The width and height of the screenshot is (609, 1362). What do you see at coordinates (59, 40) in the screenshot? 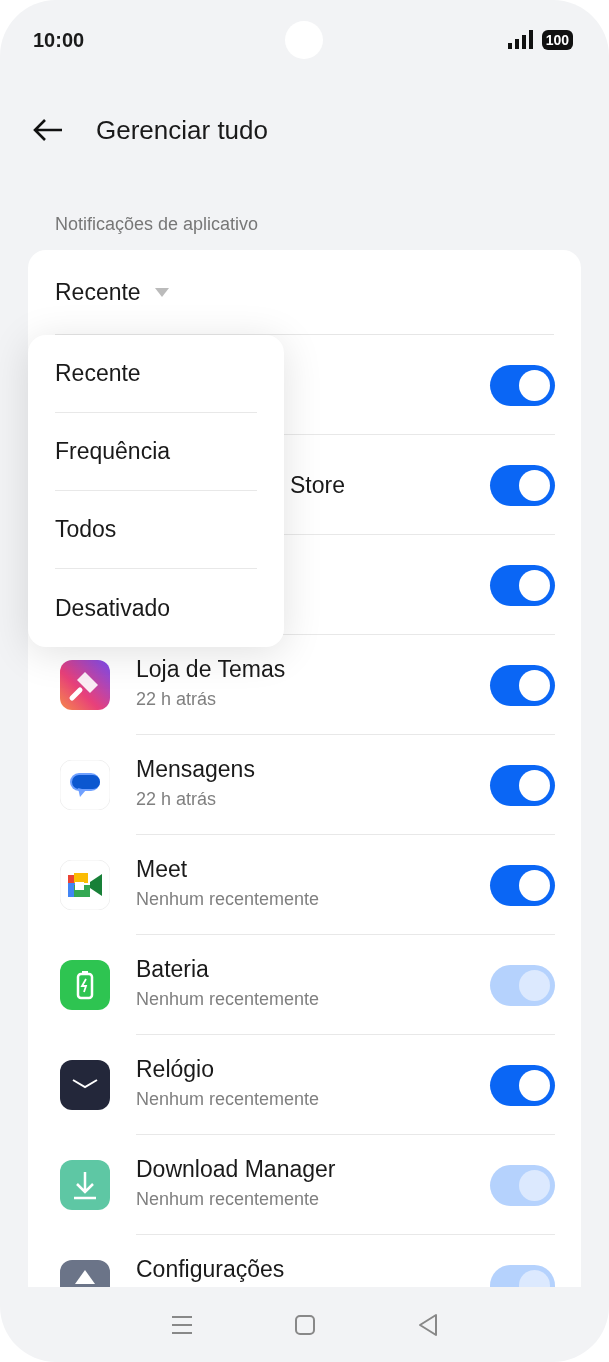
I see `status-time: 10:00` at bounding box center [59, 40].